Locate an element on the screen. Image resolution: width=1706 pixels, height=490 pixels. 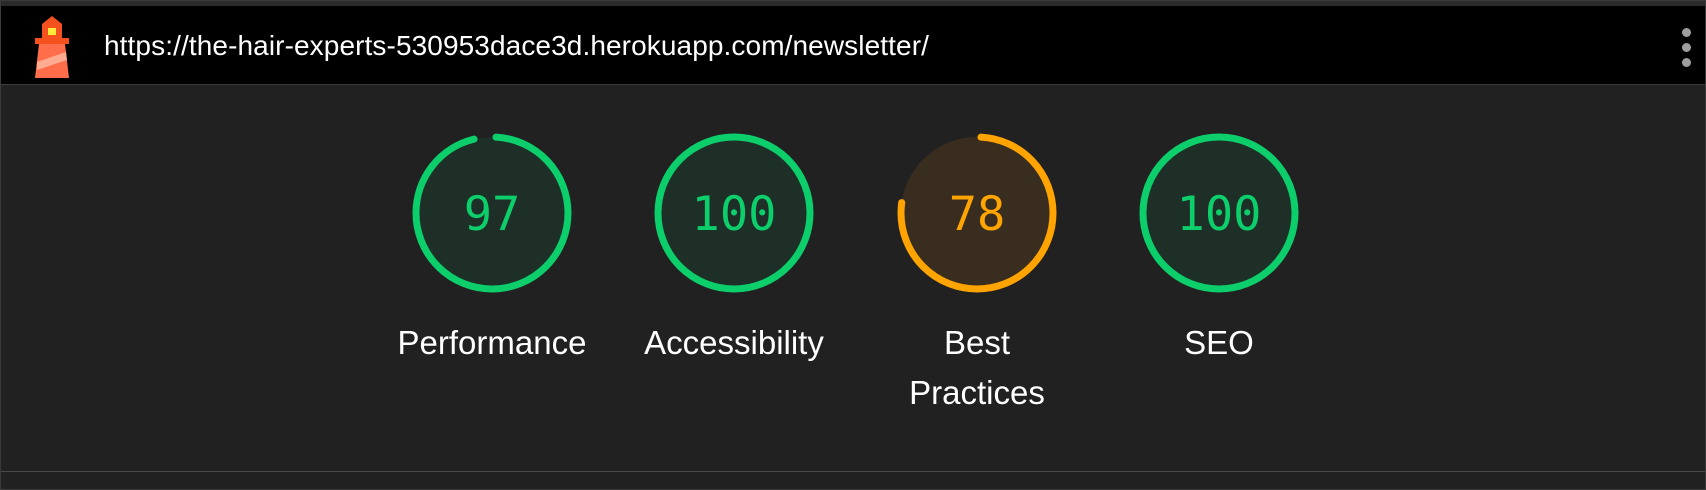
gauge-ring: 97 is located at coordinates (492, 213).